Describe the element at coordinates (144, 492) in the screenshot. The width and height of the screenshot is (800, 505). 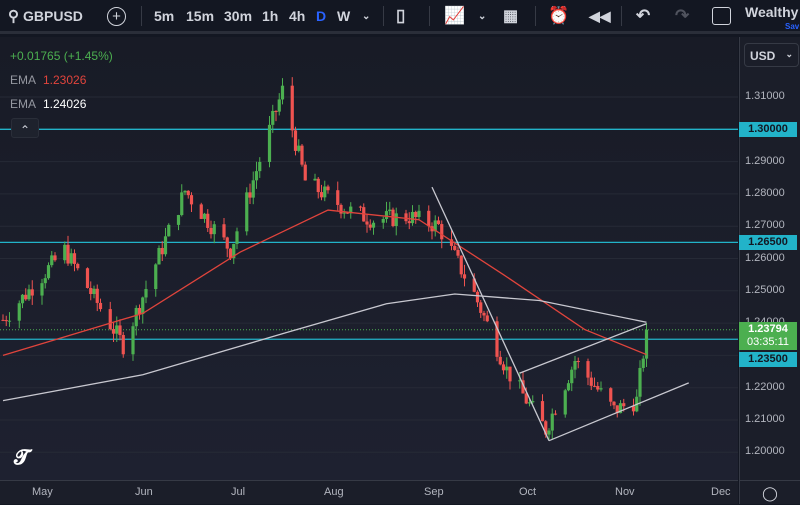
I see `time-tick-label: Jun` at that location.